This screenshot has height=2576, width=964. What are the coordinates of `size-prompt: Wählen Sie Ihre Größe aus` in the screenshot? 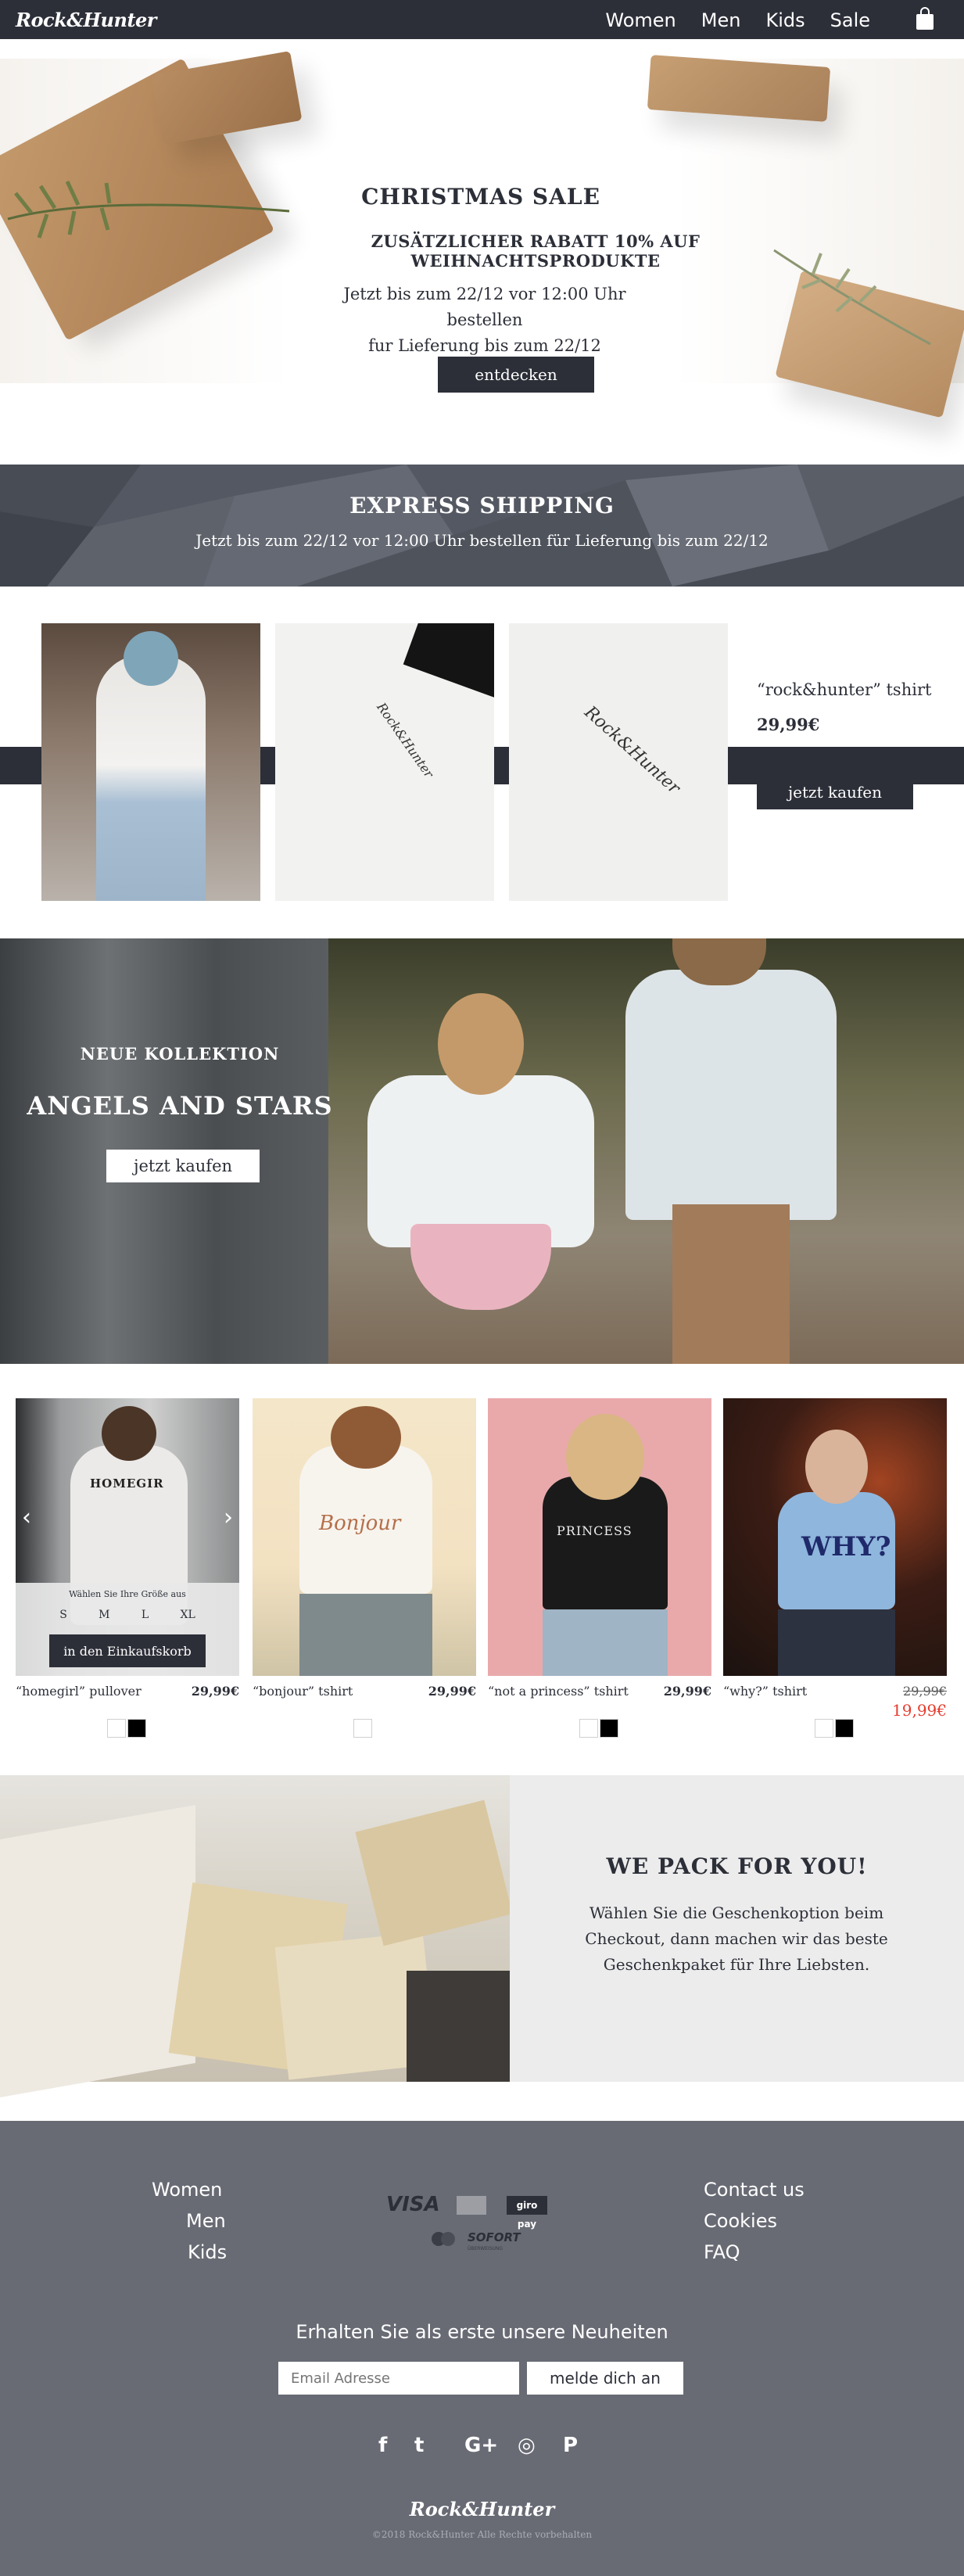 It's located at (127, 1594).